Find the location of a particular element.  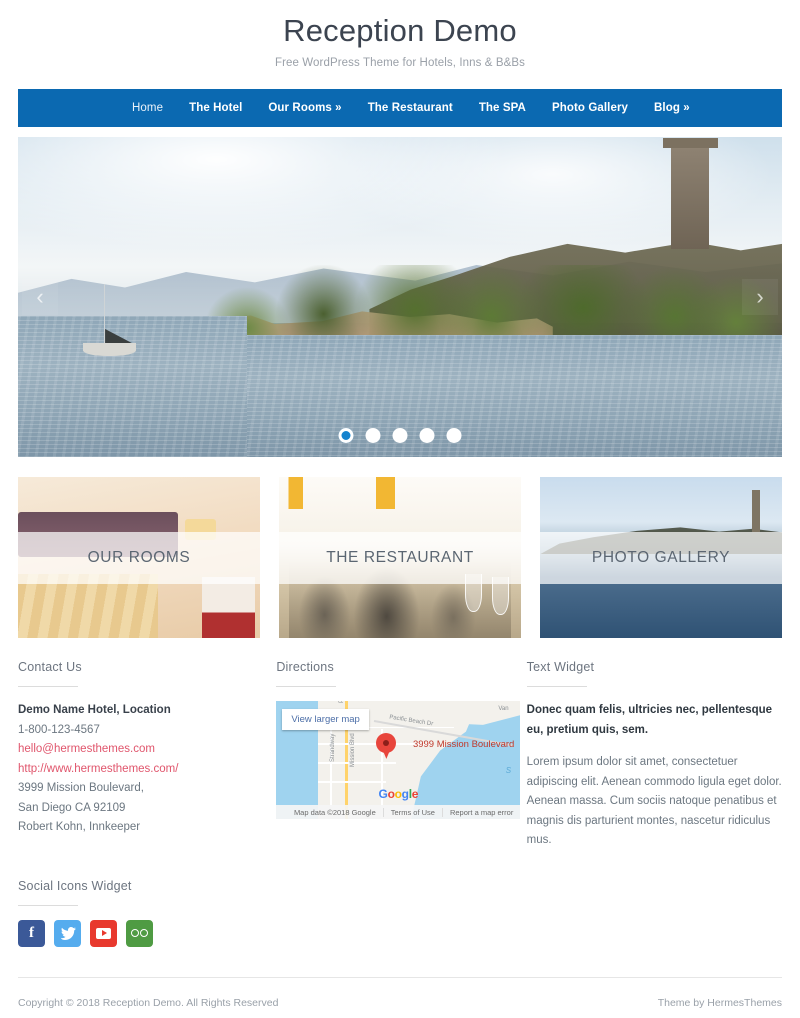

feature-box-our-rooms: OUR ROOMS is located at coordinates (139, 557).